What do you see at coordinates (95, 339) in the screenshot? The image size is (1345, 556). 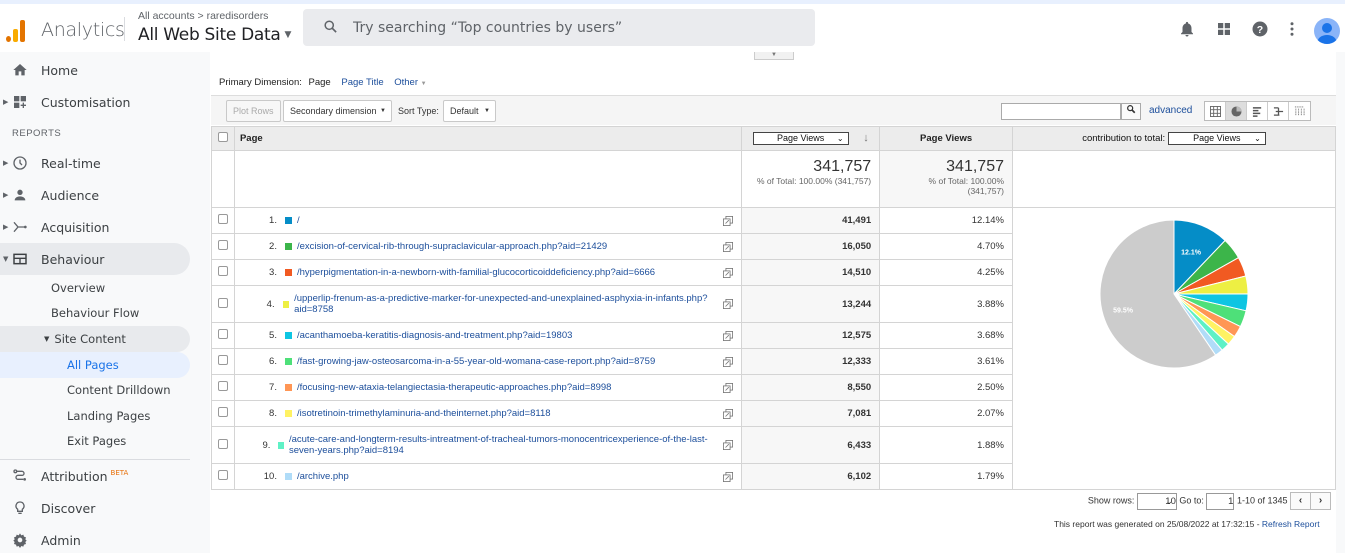 I see `sidebar-item-site-content: ▼ Site Content` at bounding box center [95, 339].